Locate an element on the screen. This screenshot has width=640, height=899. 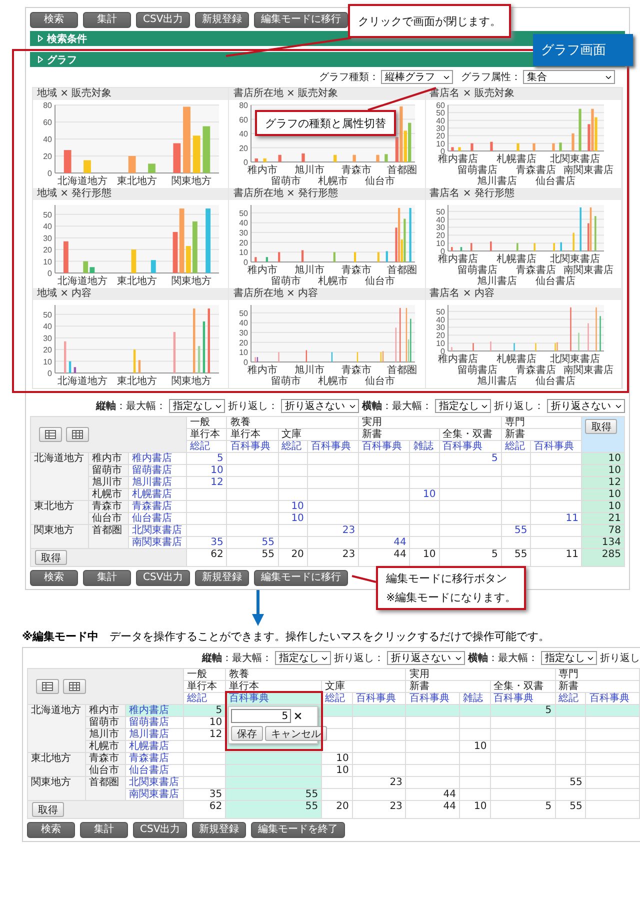
callout-text: ※編集モードになります。 is located at coordinates (451, 597).